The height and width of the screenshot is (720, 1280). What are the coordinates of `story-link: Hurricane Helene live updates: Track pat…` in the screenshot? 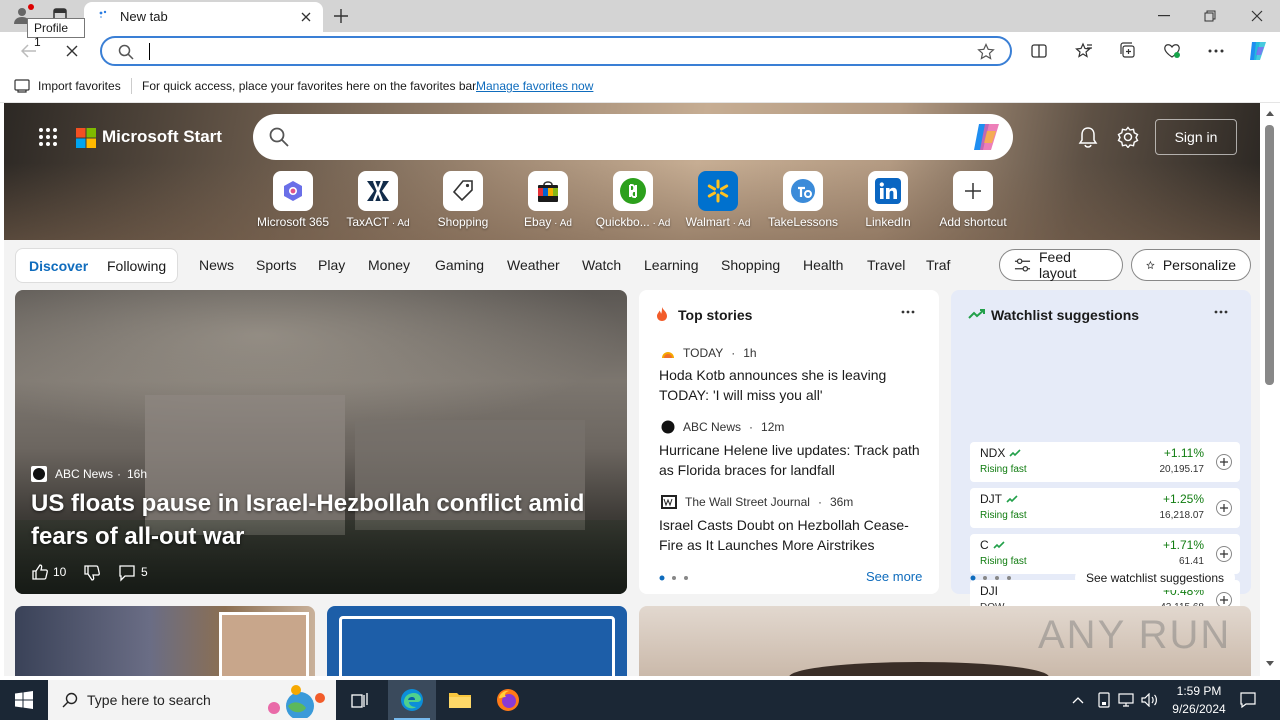 It's located at (792, 460).